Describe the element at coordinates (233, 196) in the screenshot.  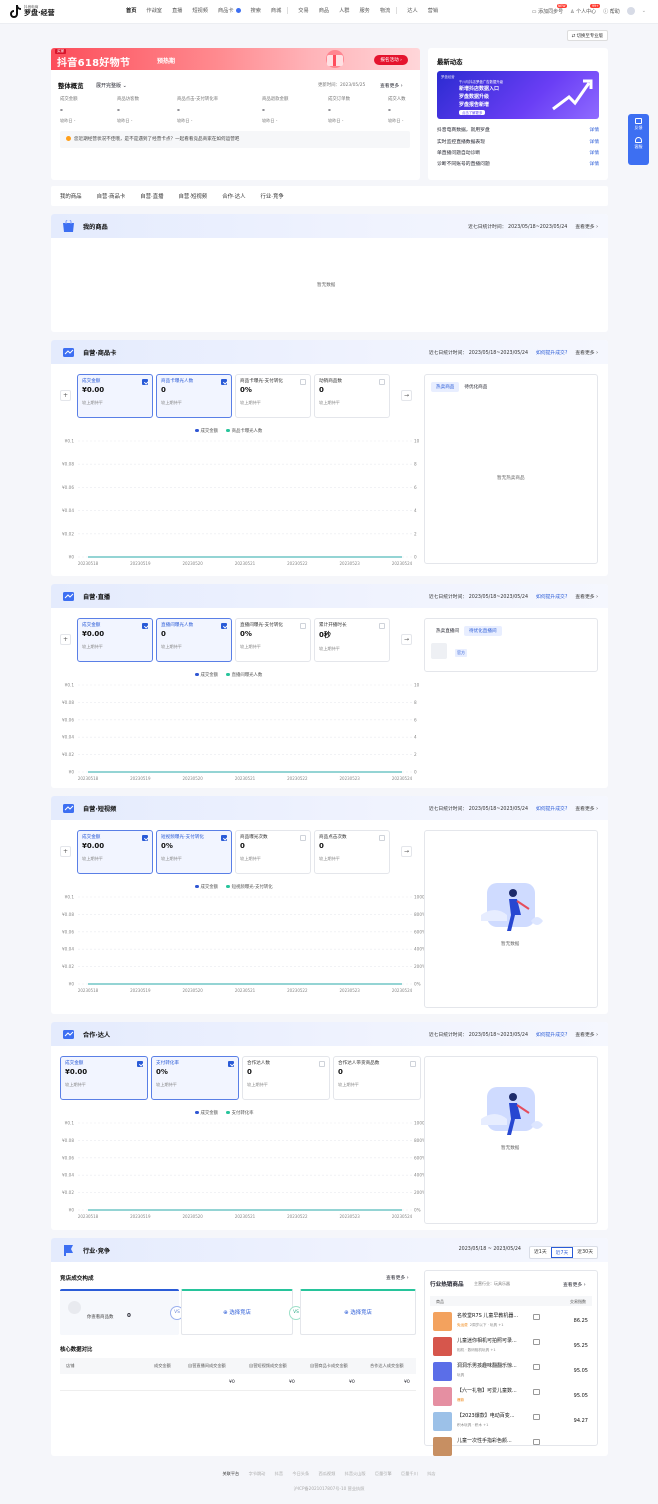
I see `tab-talent: 合作·达人` at that location.